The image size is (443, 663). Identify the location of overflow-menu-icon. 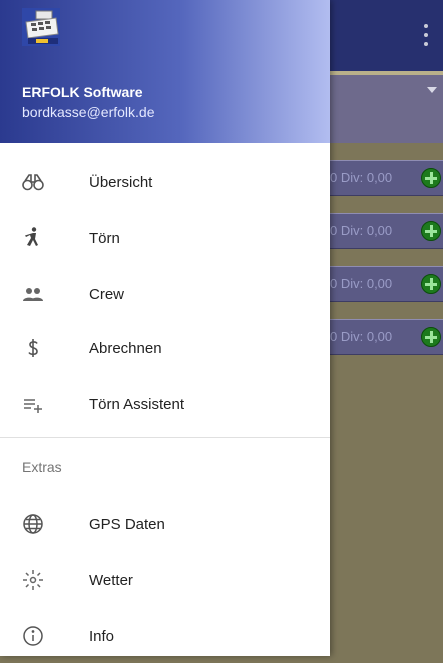
(426, 35).